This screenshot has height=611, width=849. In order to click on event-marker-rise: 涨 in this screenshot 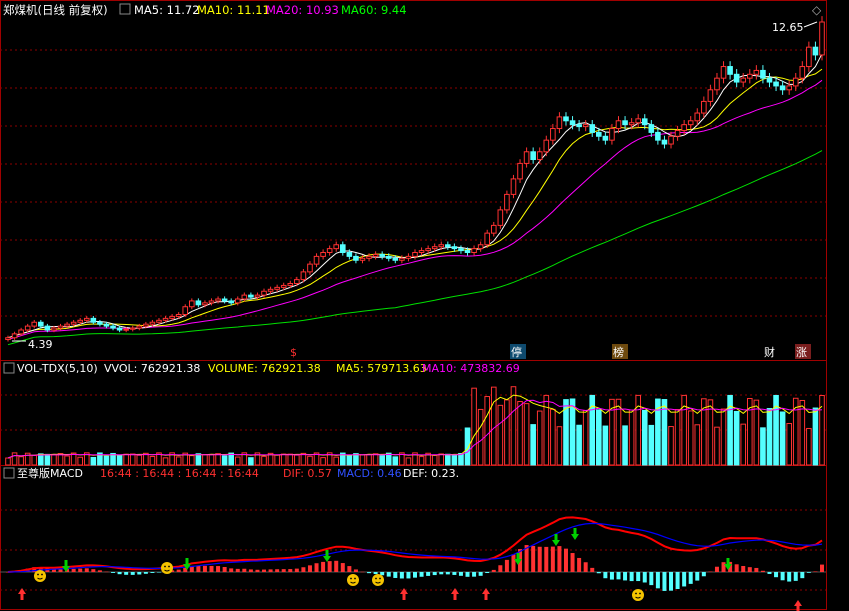, I will do `click(801, 352)`.